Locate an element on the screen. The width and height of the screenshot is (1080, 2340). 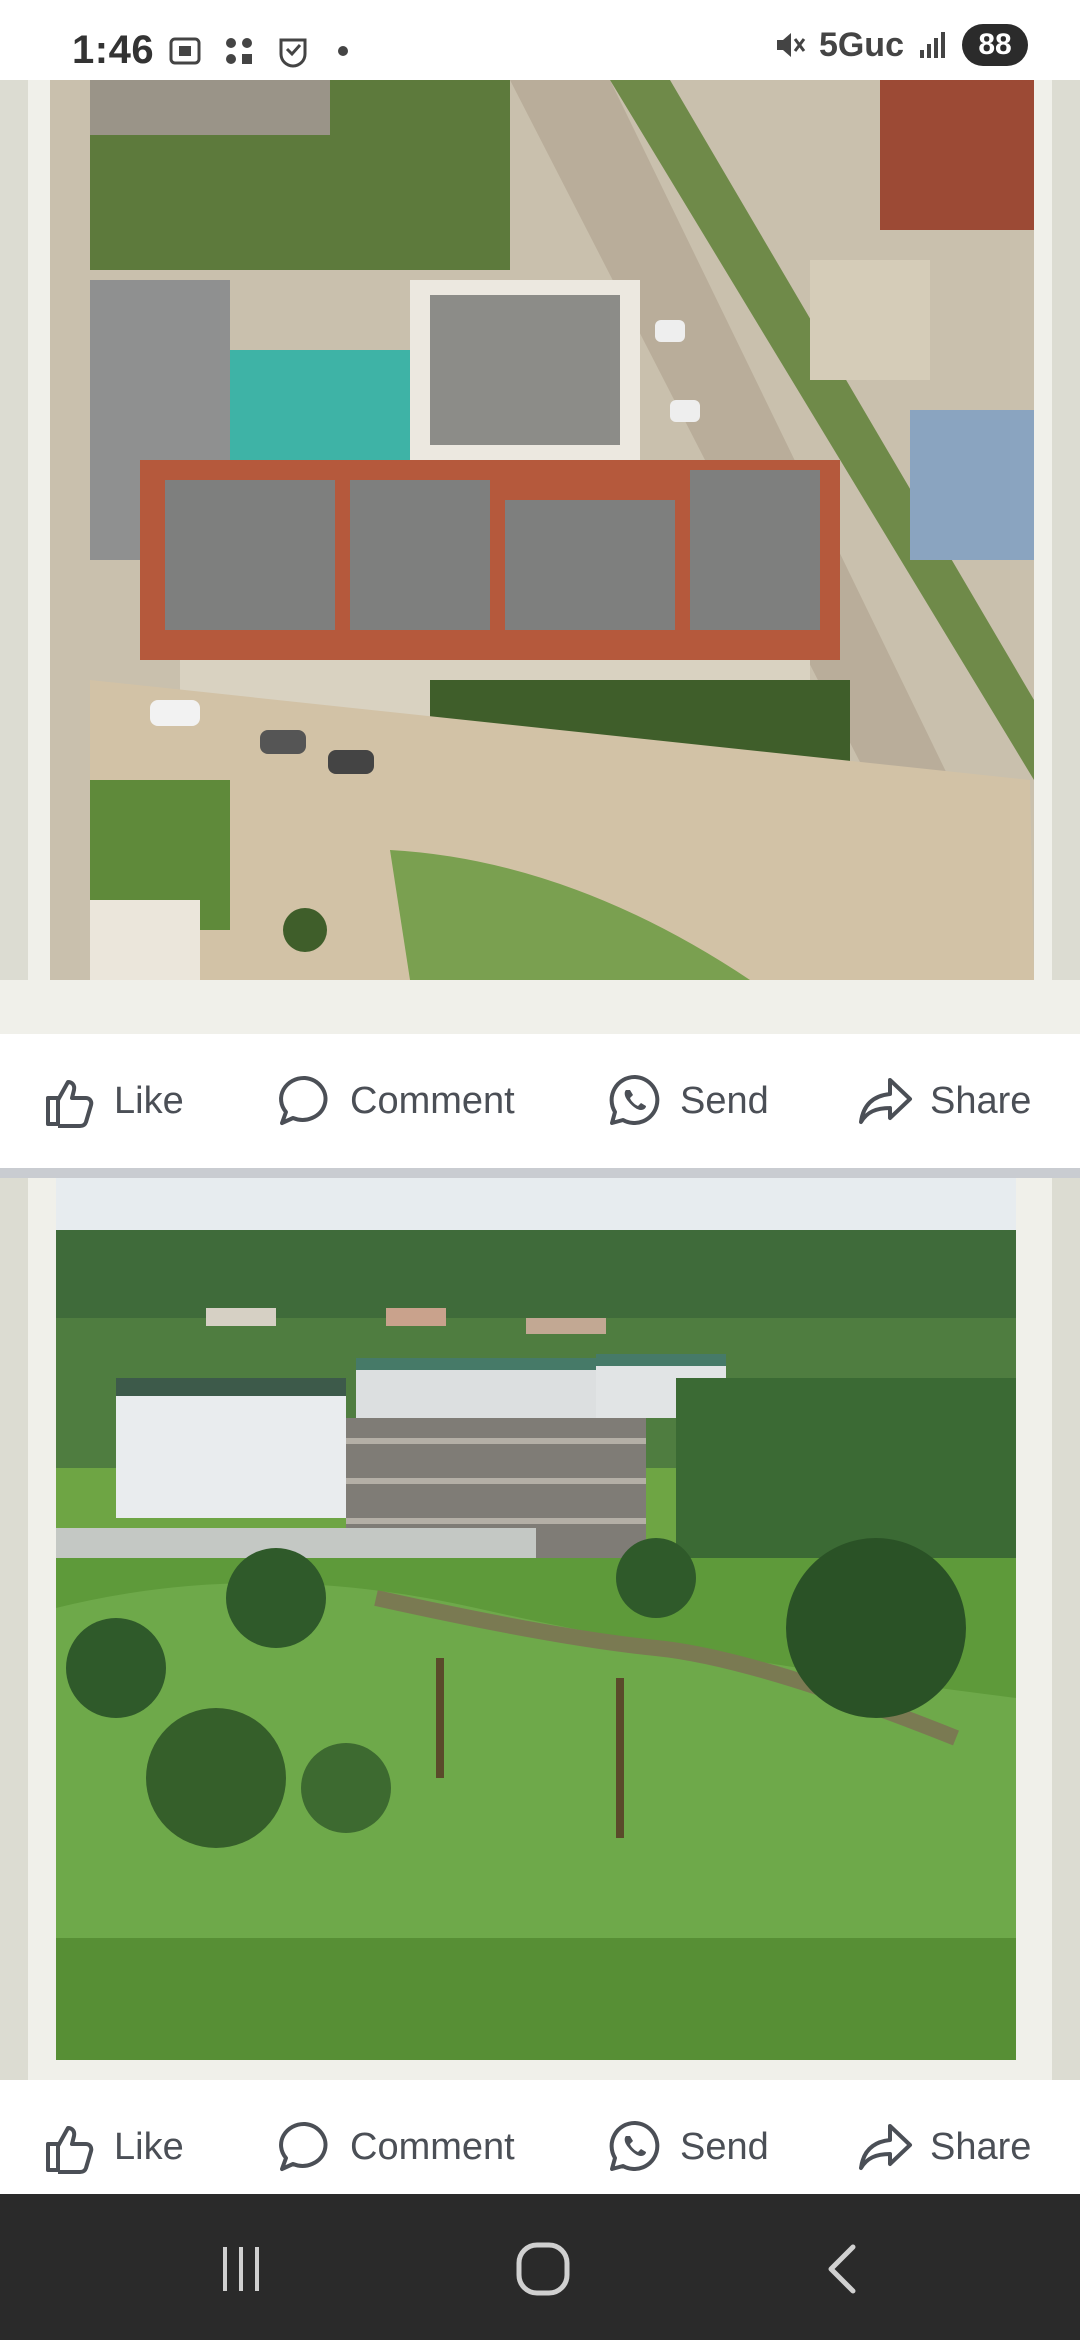
home-icon is located at coordinates (543, 2269).